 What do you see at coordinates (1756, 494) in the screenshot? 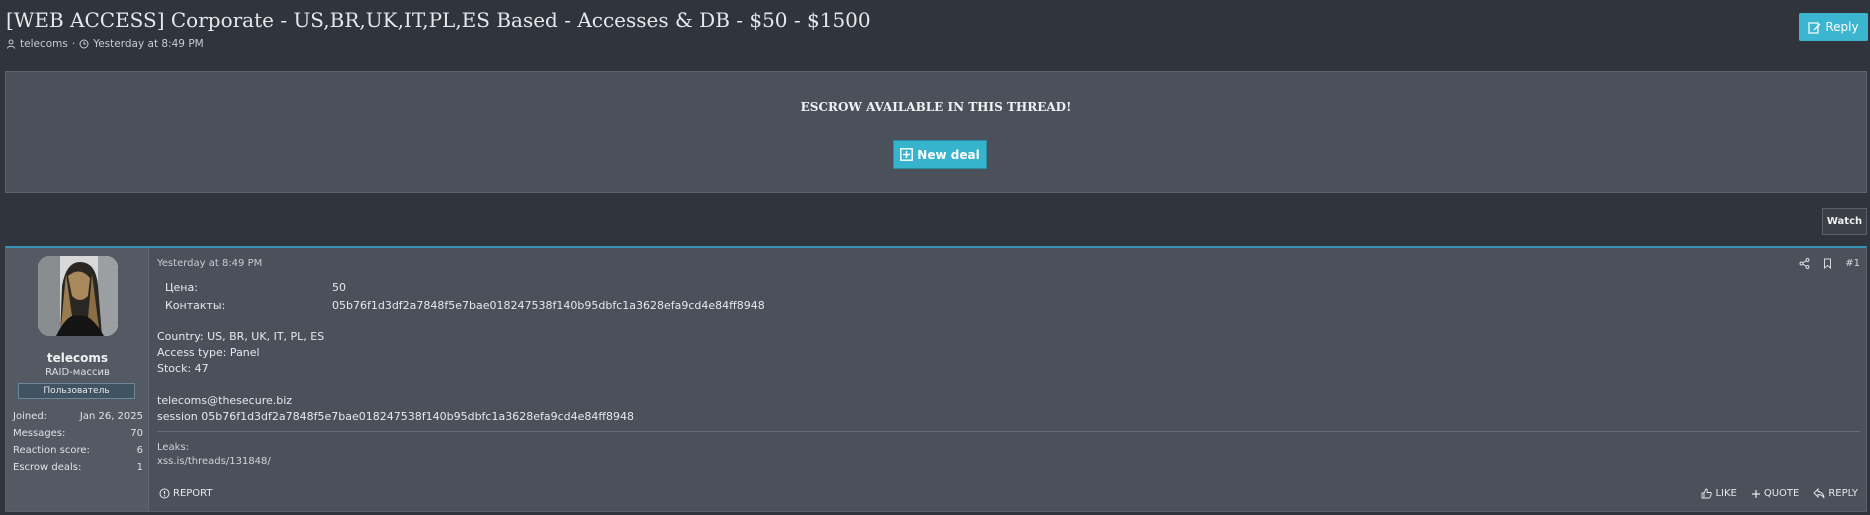
I see `plus-icon` at bounding box center [1756, 494].